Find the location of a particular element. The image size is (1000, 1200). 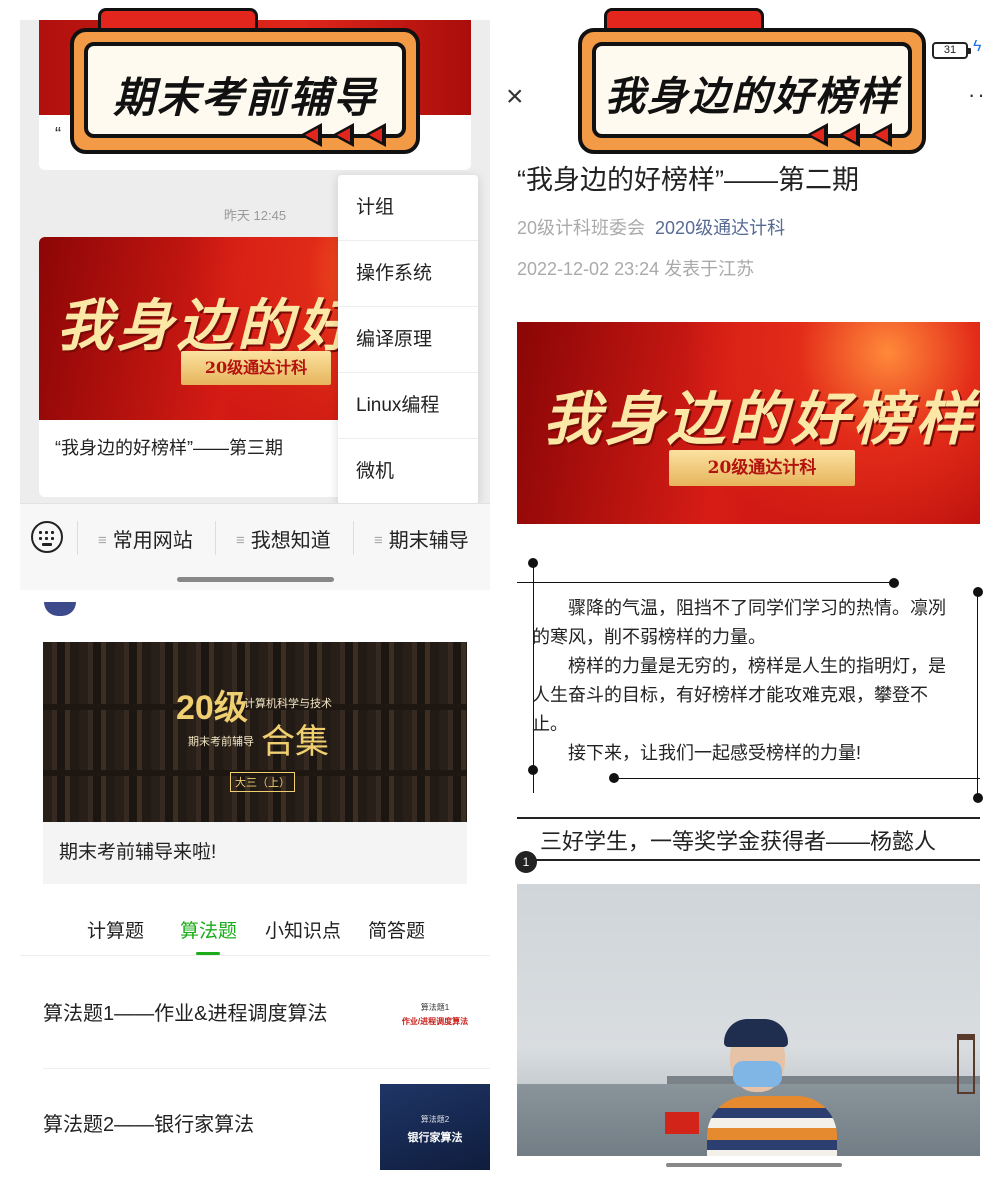

topic-tabs: 计算题 算法题 小知识点 简答题 is located at coordinates (255, 932).